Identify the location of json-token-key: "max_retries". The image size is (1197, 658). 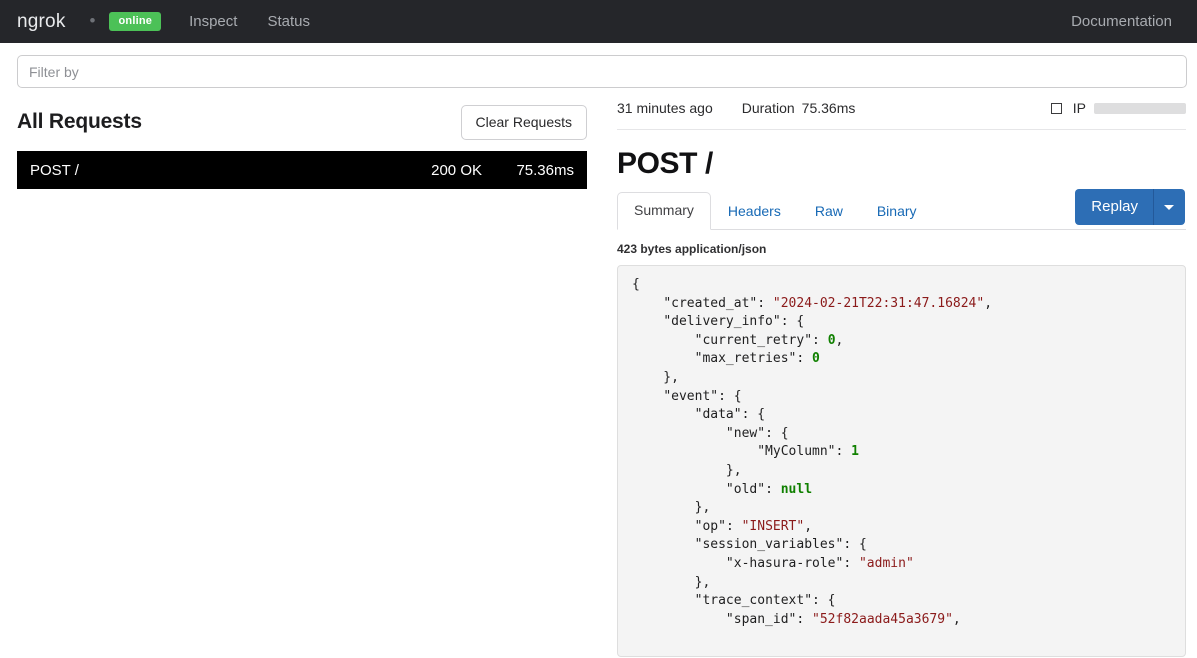
(745, 359).